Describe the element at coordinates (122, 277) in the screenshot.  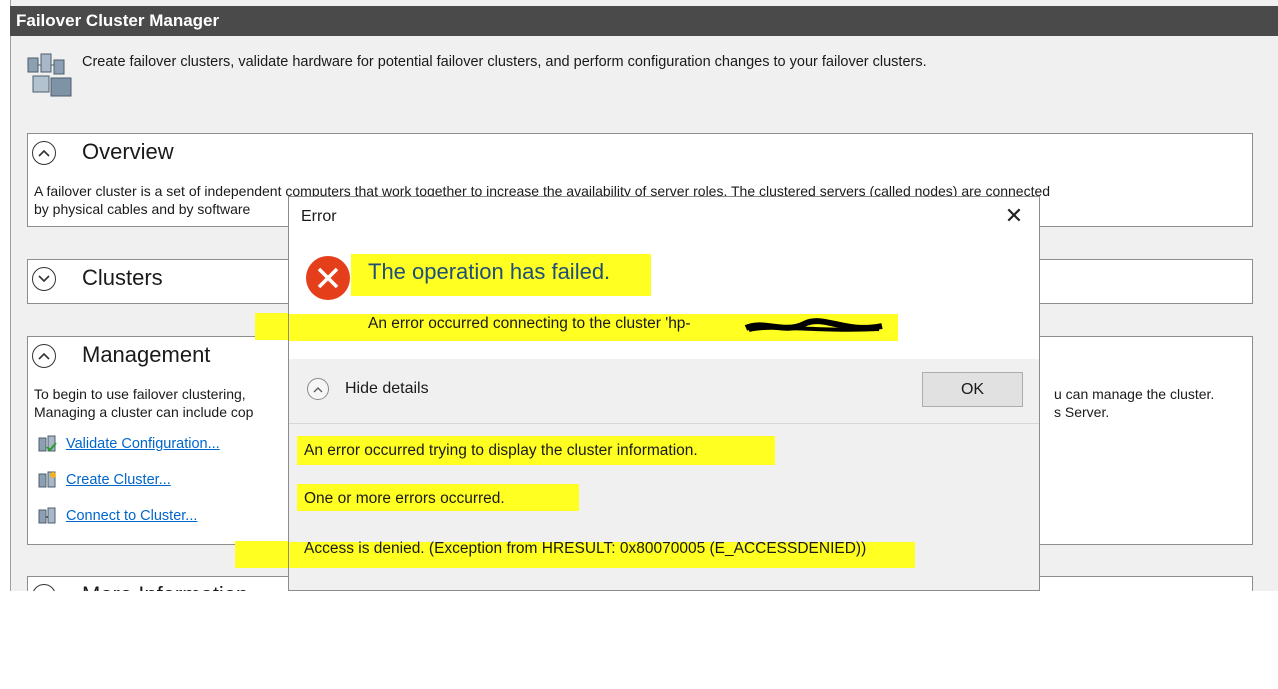
I see `clusters-title: Clusters` at that location.